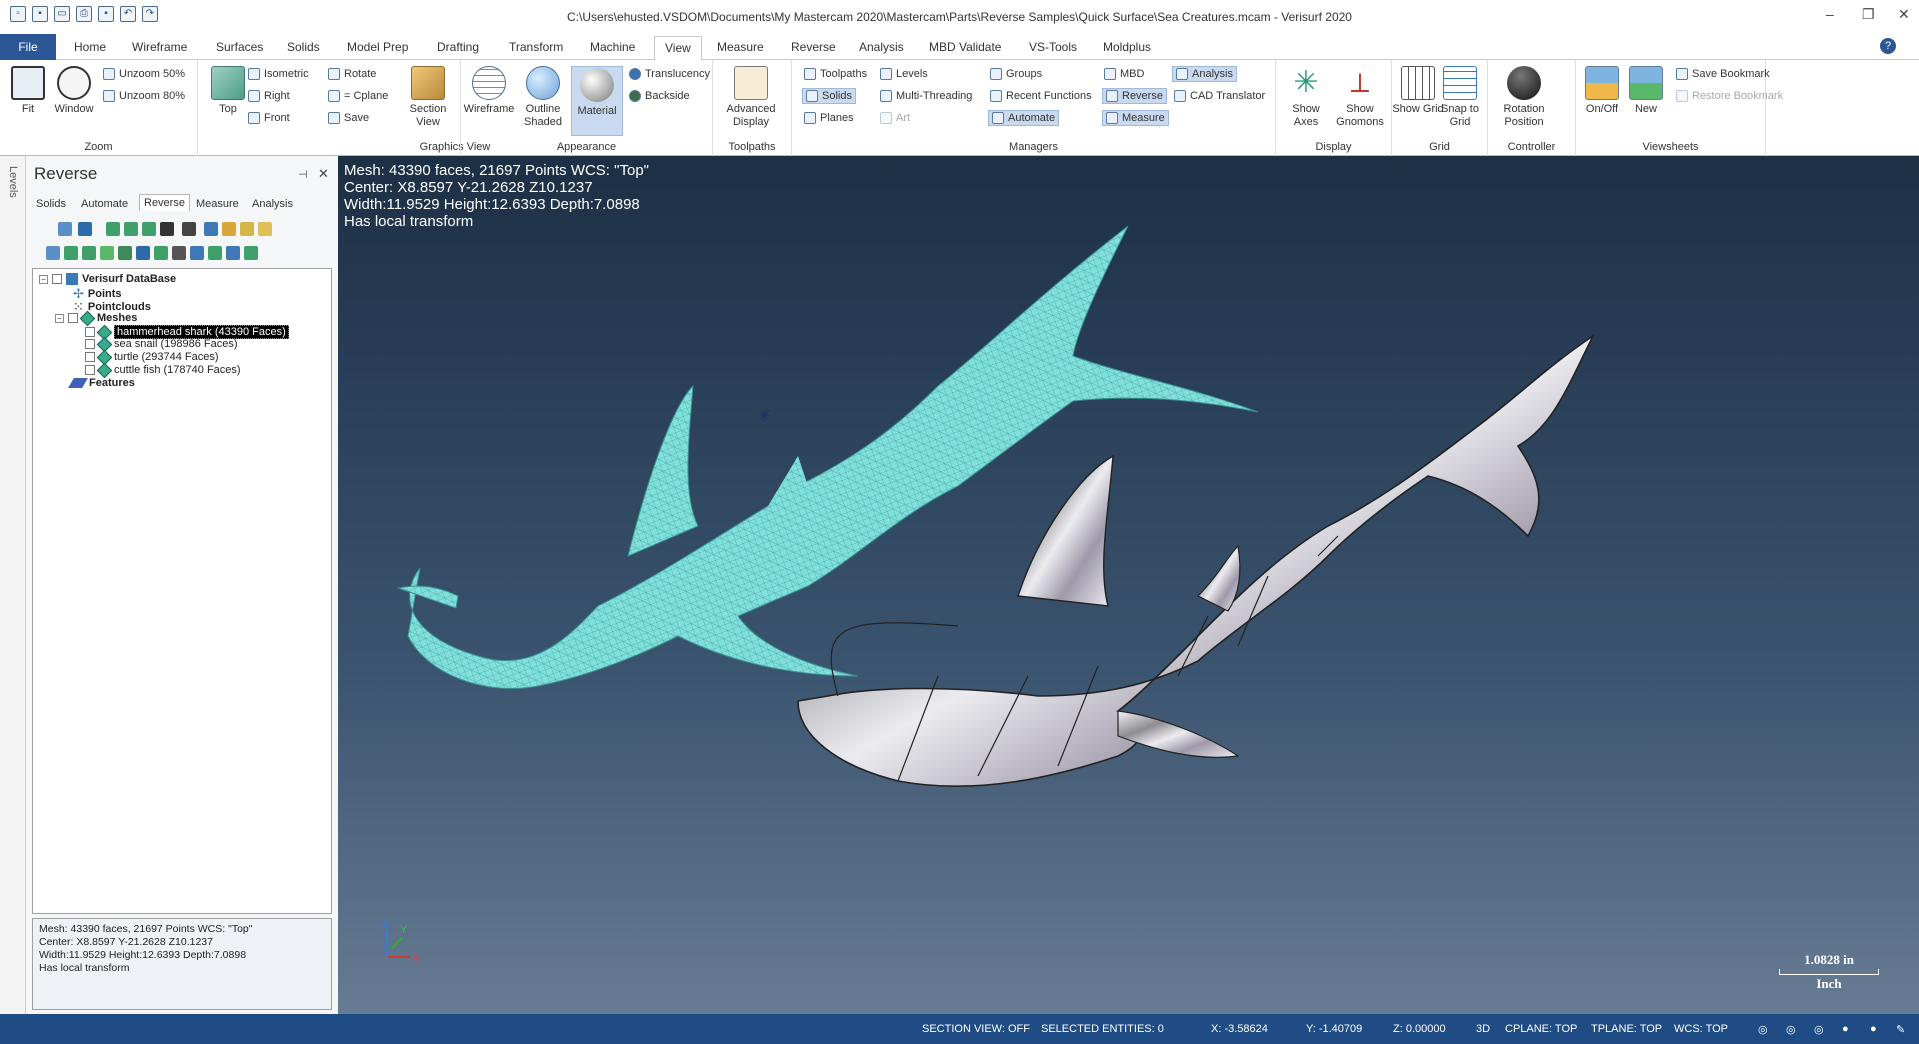  Describe the element at coordinates (272, 204) in the screenshot. I see `panel-tab-analysis: Analysis` at that location.